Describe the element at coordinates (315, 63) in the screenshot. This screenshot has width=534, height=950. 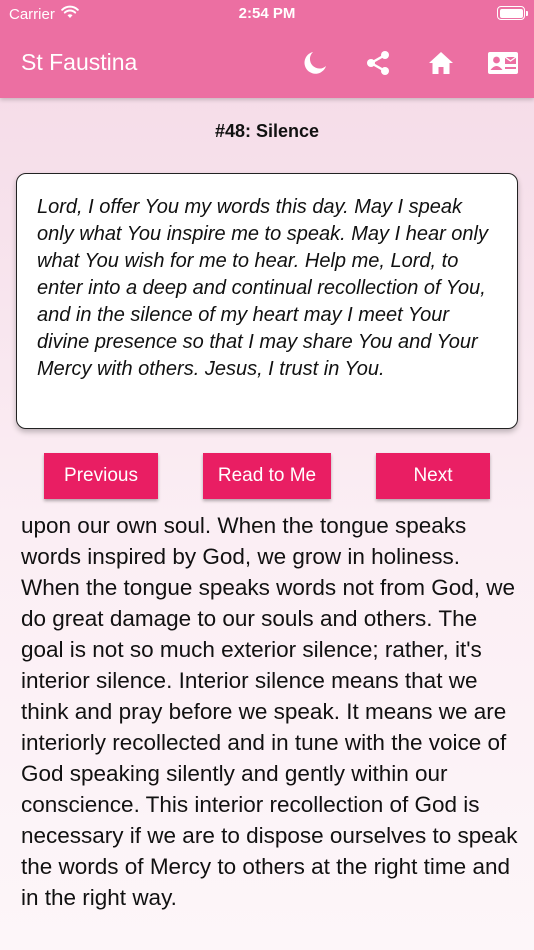
I see `moon-icon` at that location.